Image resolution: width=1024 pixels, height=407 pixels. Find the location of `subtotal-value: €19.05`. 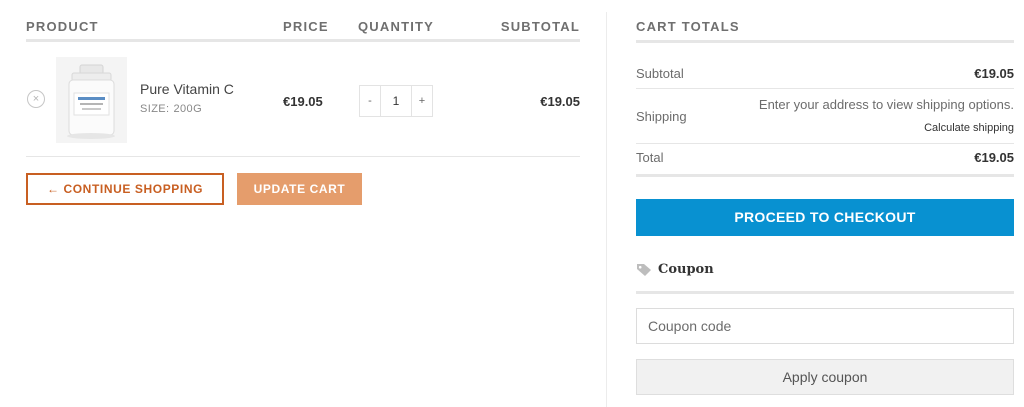

subtotal-value: €19.05 is located at coordinates (994, 73).